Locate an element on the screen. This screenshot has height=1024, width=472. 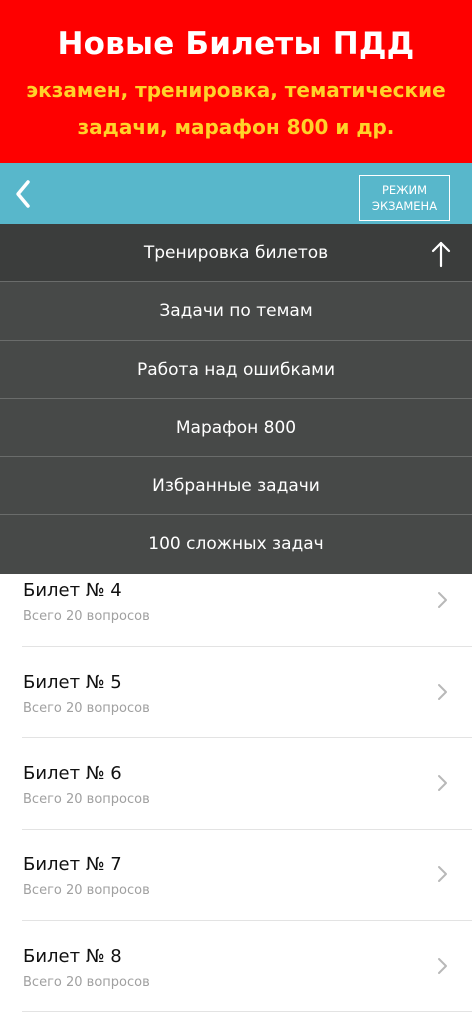
ticket-row: Билет № 5 Всего 20 вопросов is located at coordinates (236, 717).